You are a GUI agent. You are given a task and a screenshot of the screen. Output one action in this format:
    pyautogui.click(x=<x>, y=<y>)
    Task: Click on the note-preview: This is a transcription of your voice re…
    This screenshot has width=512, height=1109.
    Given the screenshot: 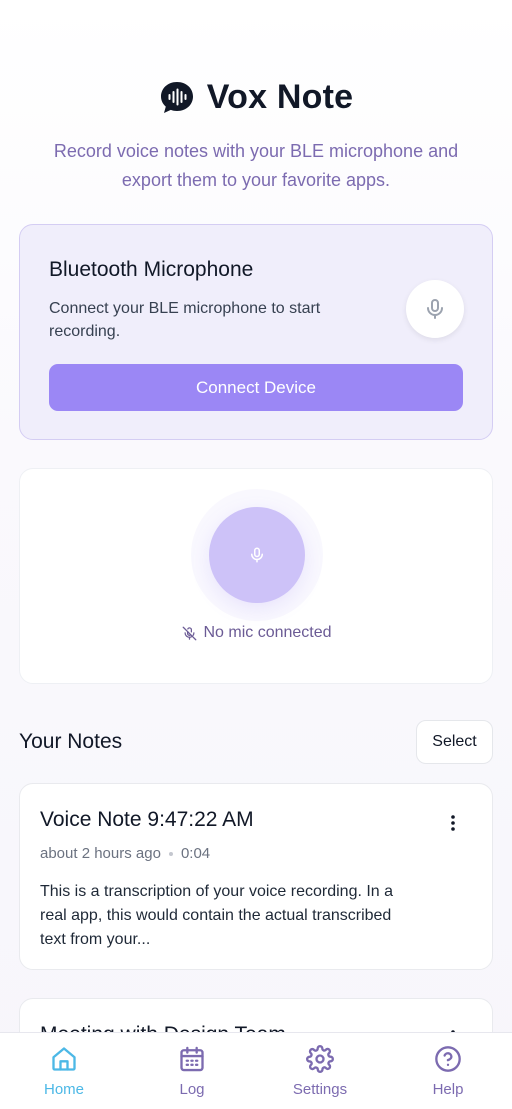 What is the action you would take?
    pyautogui.click(x=217, y=915)
    